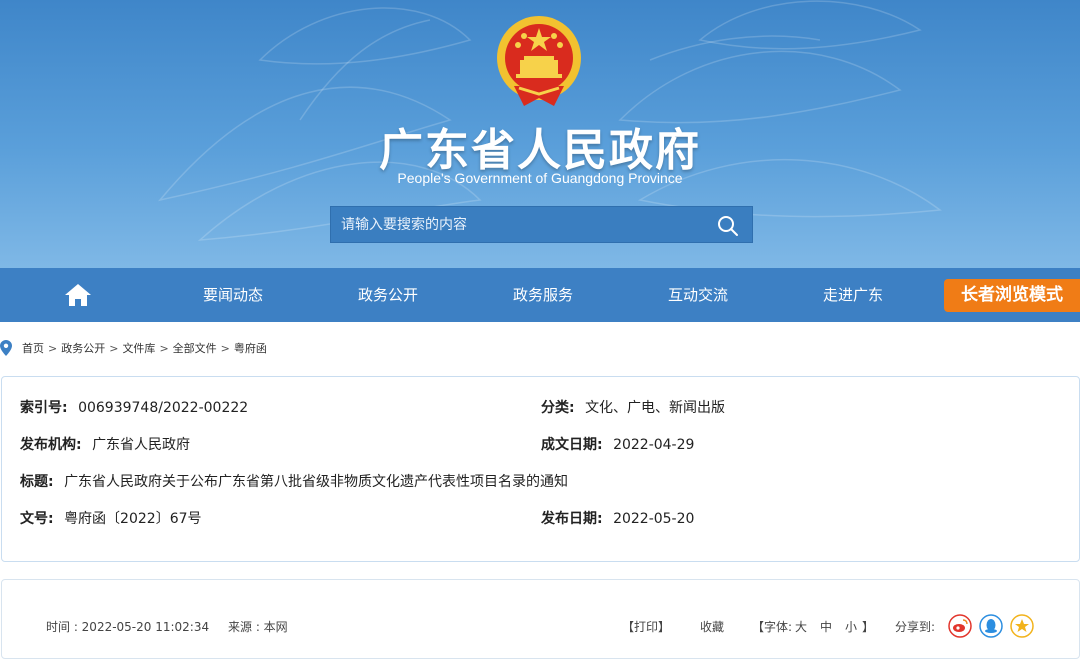  I want to click on print-button: 【打印】, so click(646, 626).